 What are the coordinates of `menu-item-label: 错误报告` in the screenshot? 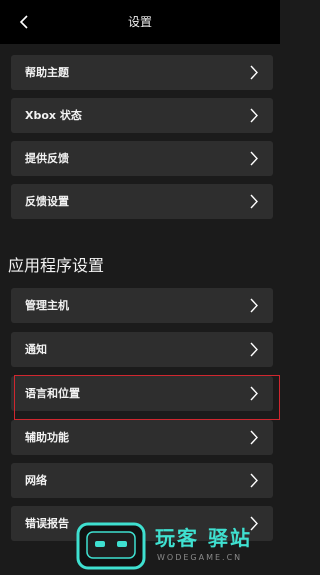 It's located at (47, 523).